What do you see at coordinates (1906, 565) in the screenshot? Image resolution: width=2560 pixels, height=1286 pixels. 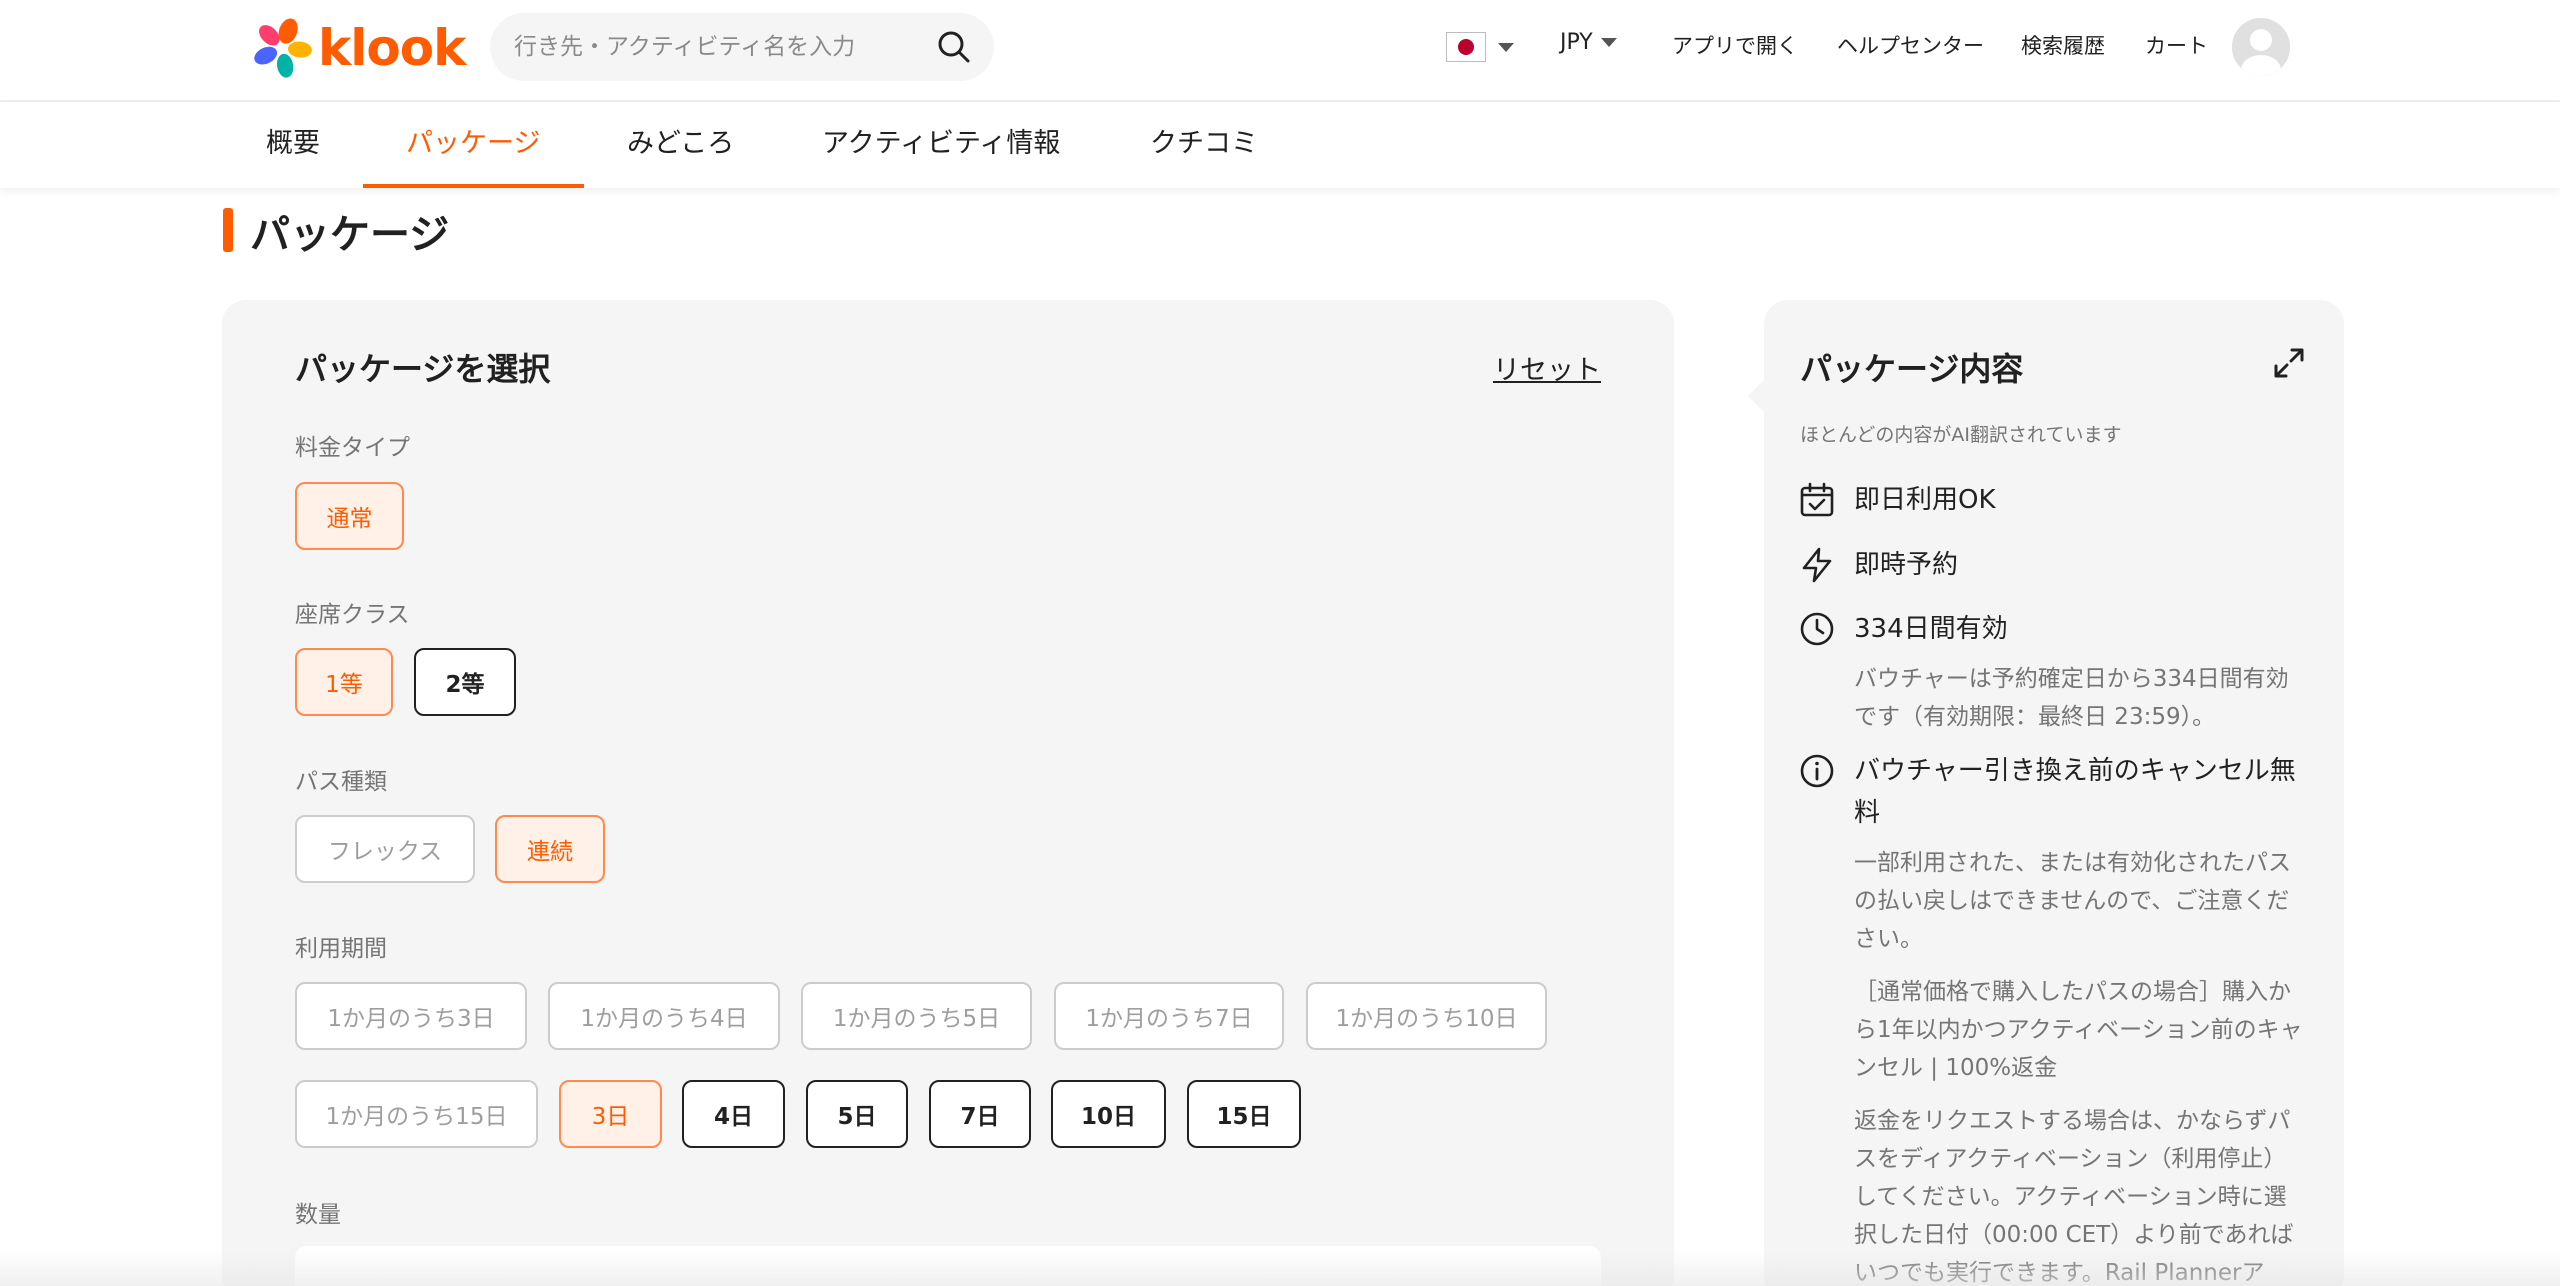 I see `feature-instant-booking: 即時予約` at bounding box center [1906, 565].